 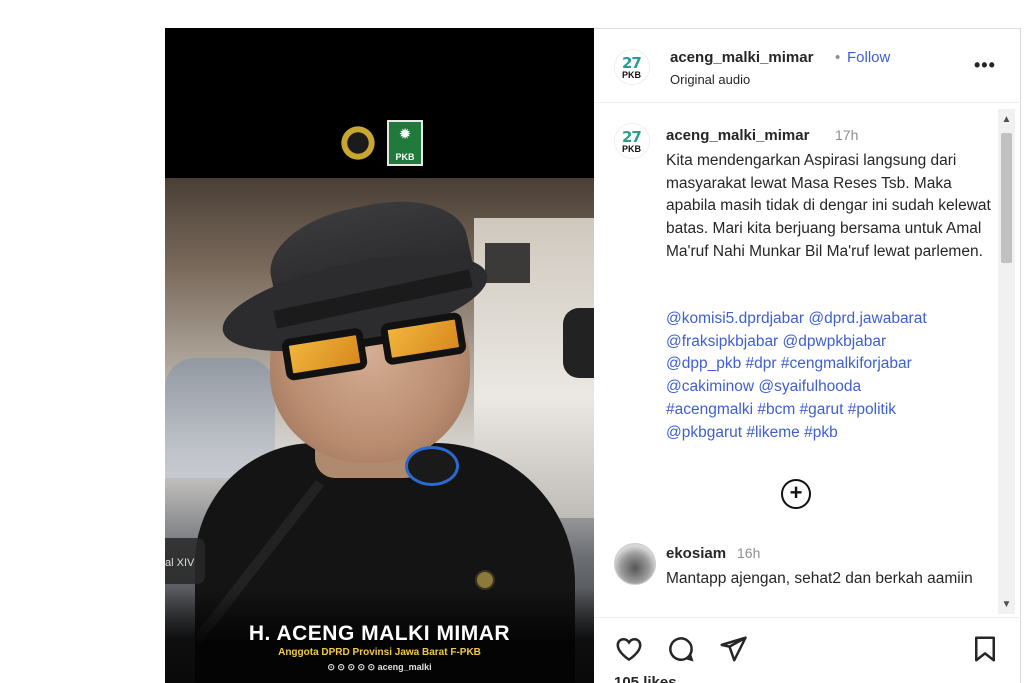 What do you see at coordinates (831, 319) in the screenshot?
I see `tag-line: @komisi5.dprdjabar @dprd.jawabarat` at bounding box center [831, 319].